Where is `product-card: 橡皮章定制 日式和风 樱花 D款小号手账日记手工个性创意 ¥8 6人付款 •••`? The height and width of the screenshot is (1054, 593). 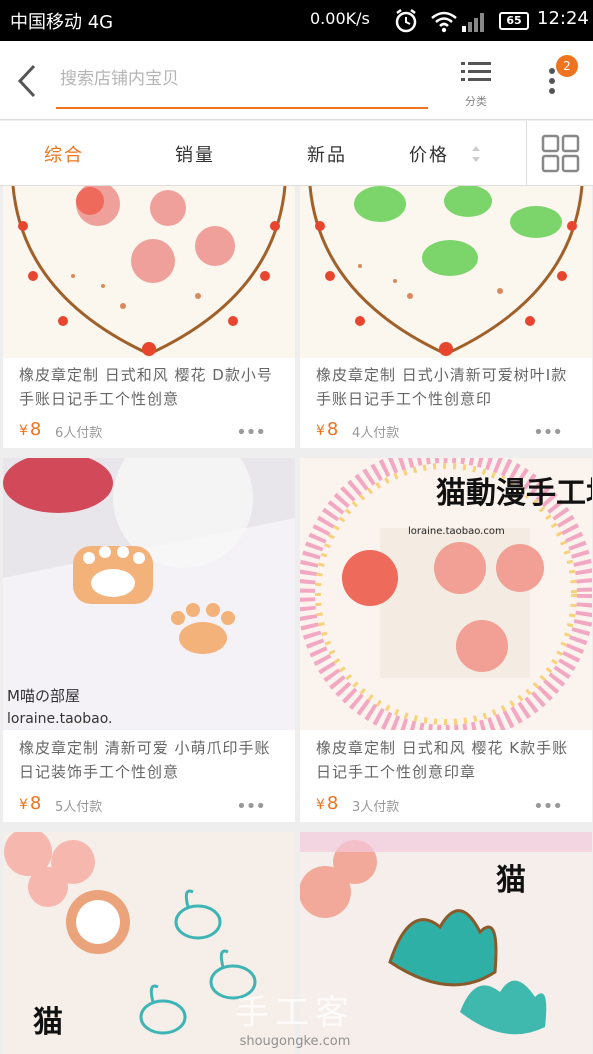
product-card: 橡皮章定制 日式和风 樱花 D款小号手账日记手工个性创意 ¥8 6人付款 ••• is located at coordinates (149, 317).